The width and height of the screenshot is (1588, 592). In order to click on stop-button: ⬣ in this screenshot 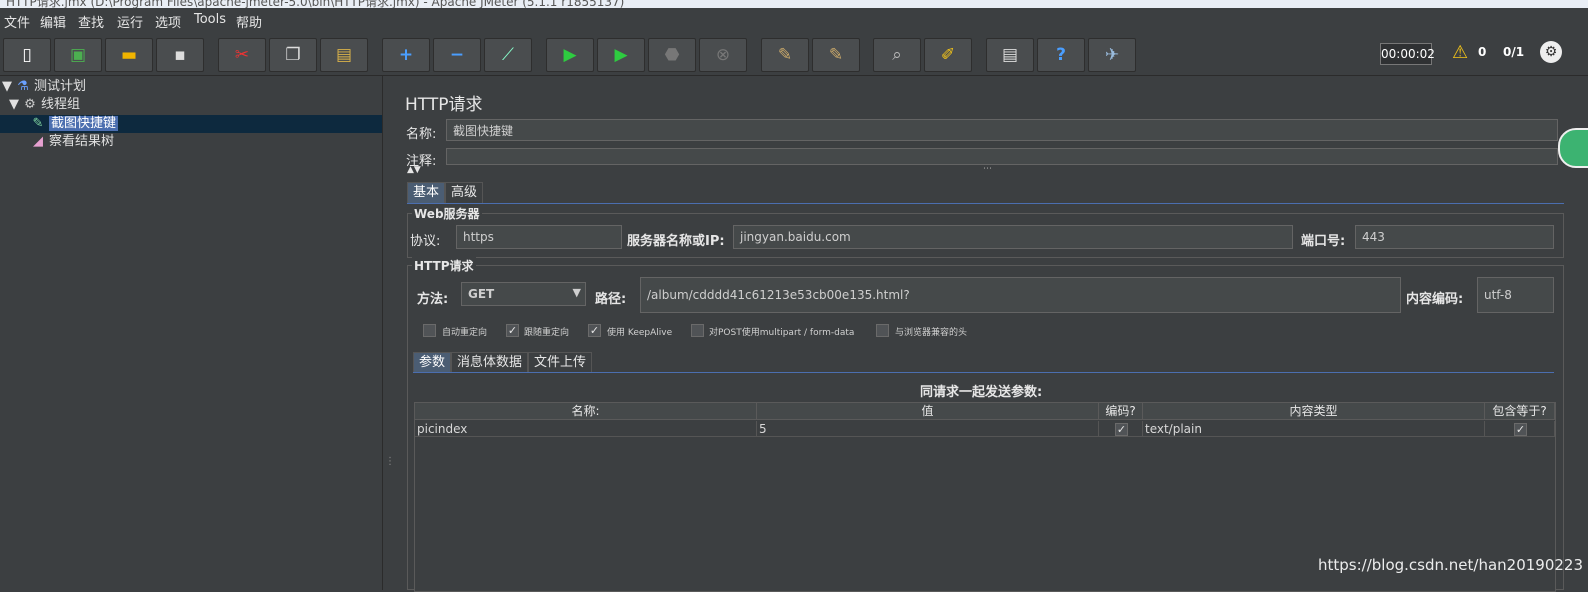, I will do `click(672, 55)`.